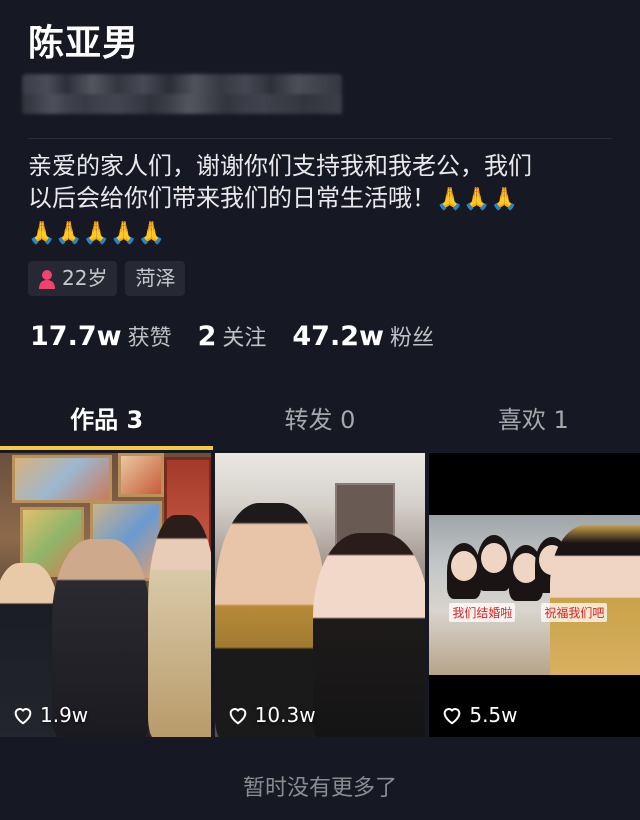  What do you see at coordinates (320, 138) in the screenshot?
I see `divider` at bounding box center [320, 138].